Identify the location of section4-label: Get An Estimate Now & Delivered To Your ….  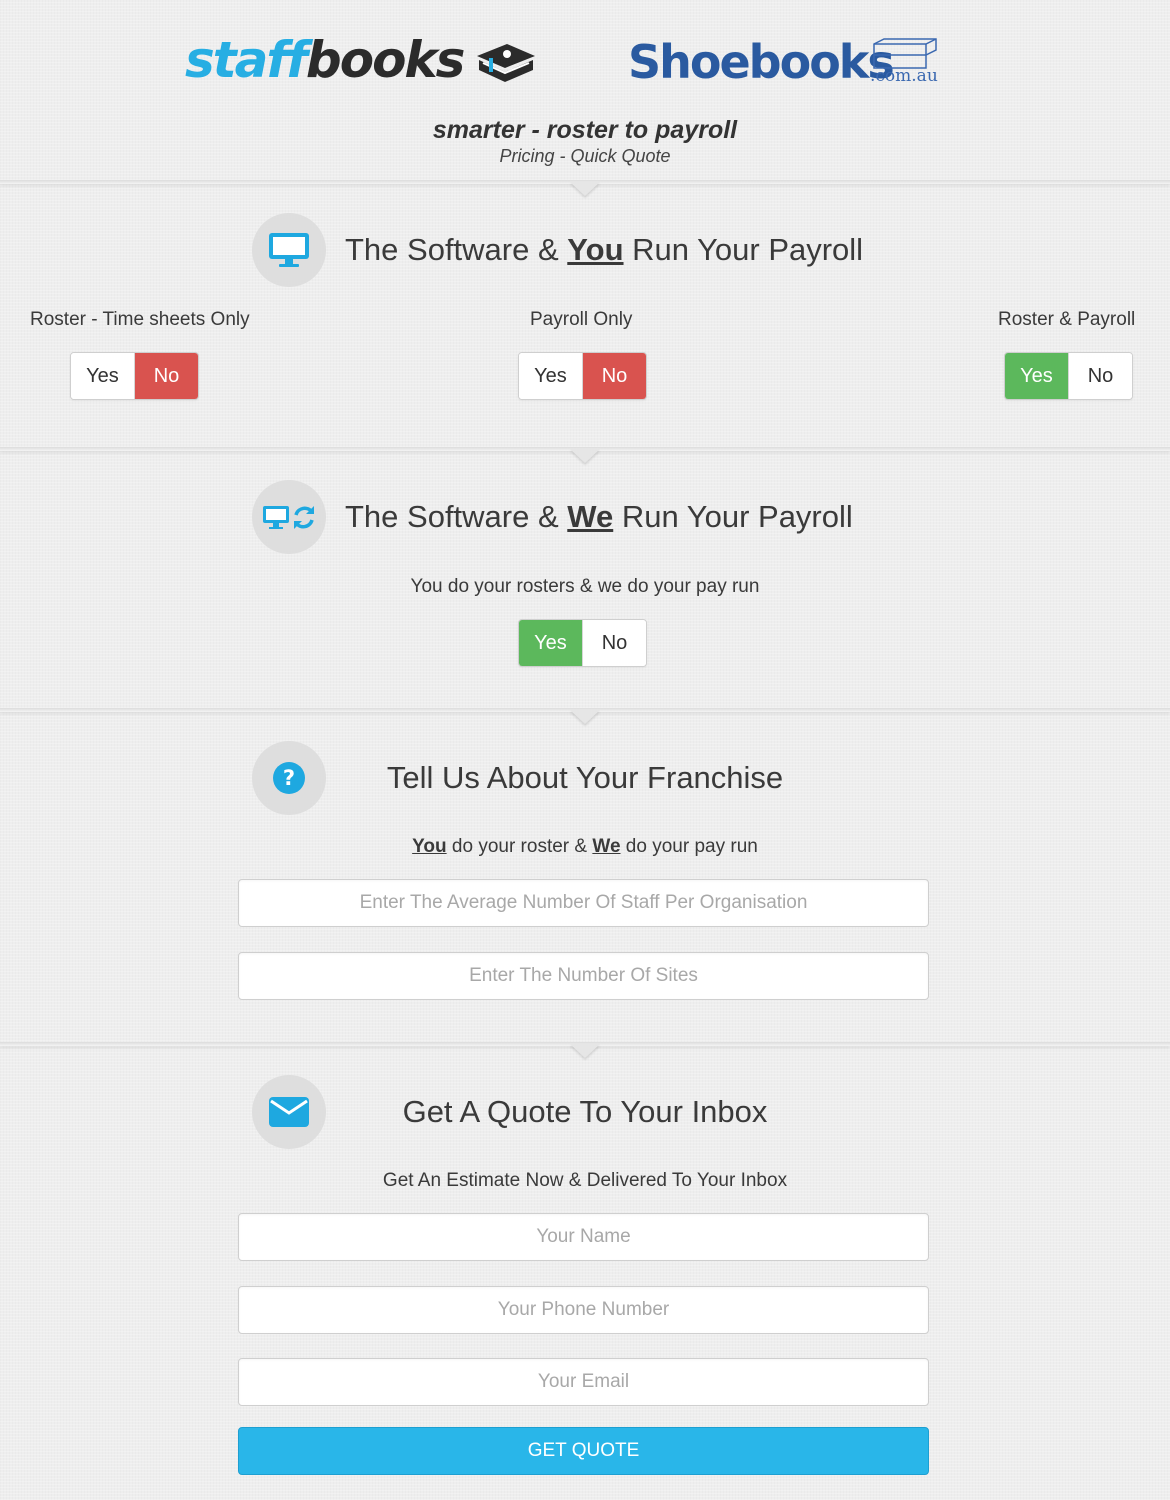
(585, 1180).